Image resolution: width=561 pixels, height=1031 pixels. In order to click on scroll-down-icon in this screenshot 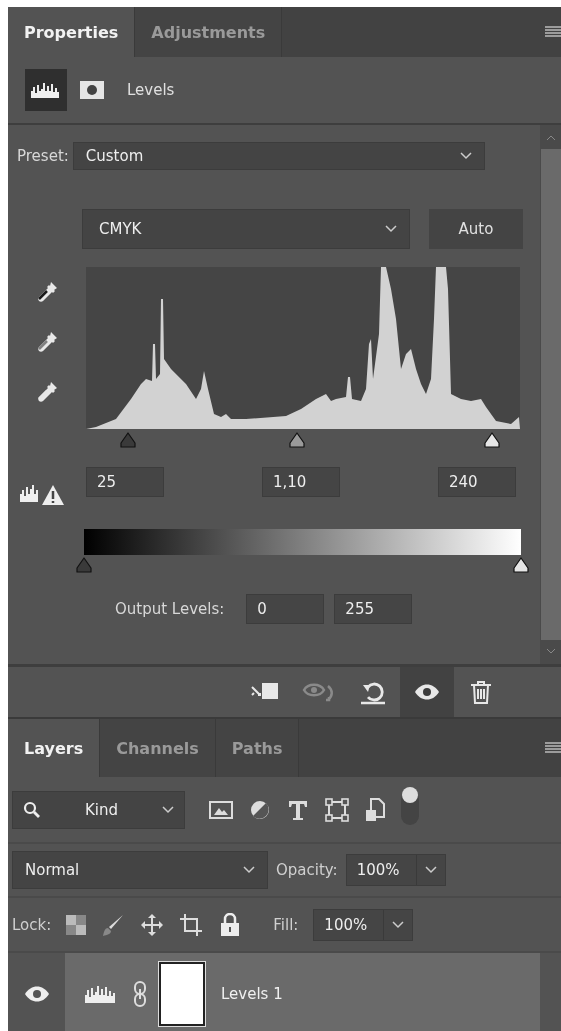, I will do `click(550, 651)`.